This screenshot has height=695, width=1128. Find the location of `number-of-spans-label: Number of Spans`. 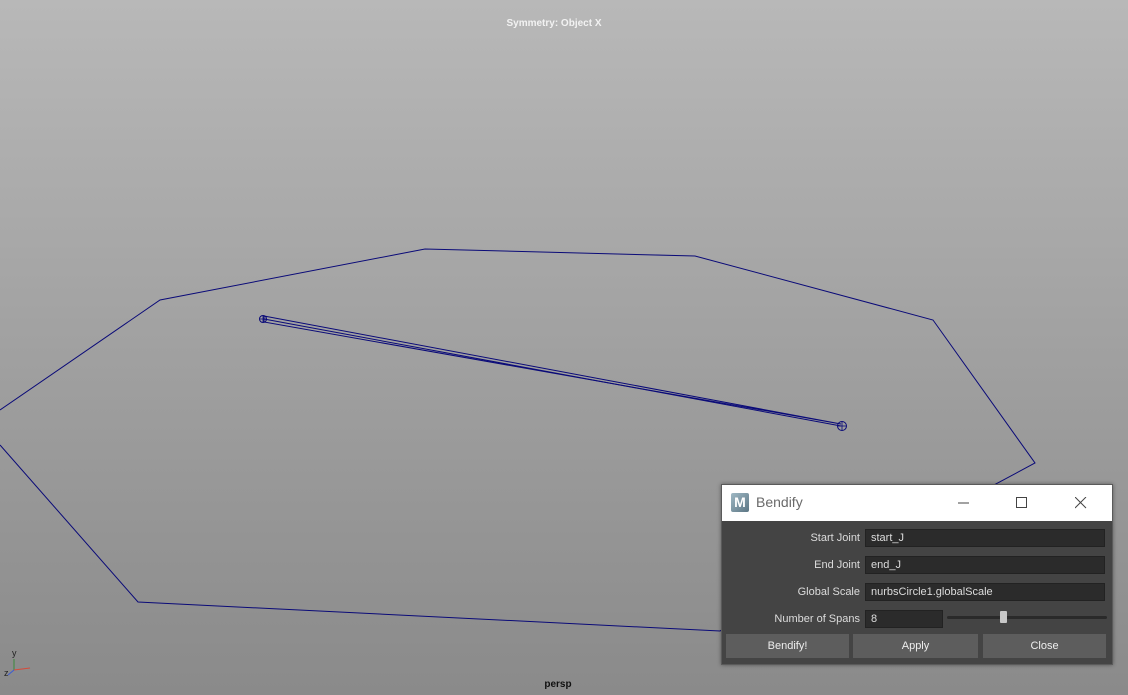

number-of-spans-label: Number of Spans is located at coordinates (817, 619).